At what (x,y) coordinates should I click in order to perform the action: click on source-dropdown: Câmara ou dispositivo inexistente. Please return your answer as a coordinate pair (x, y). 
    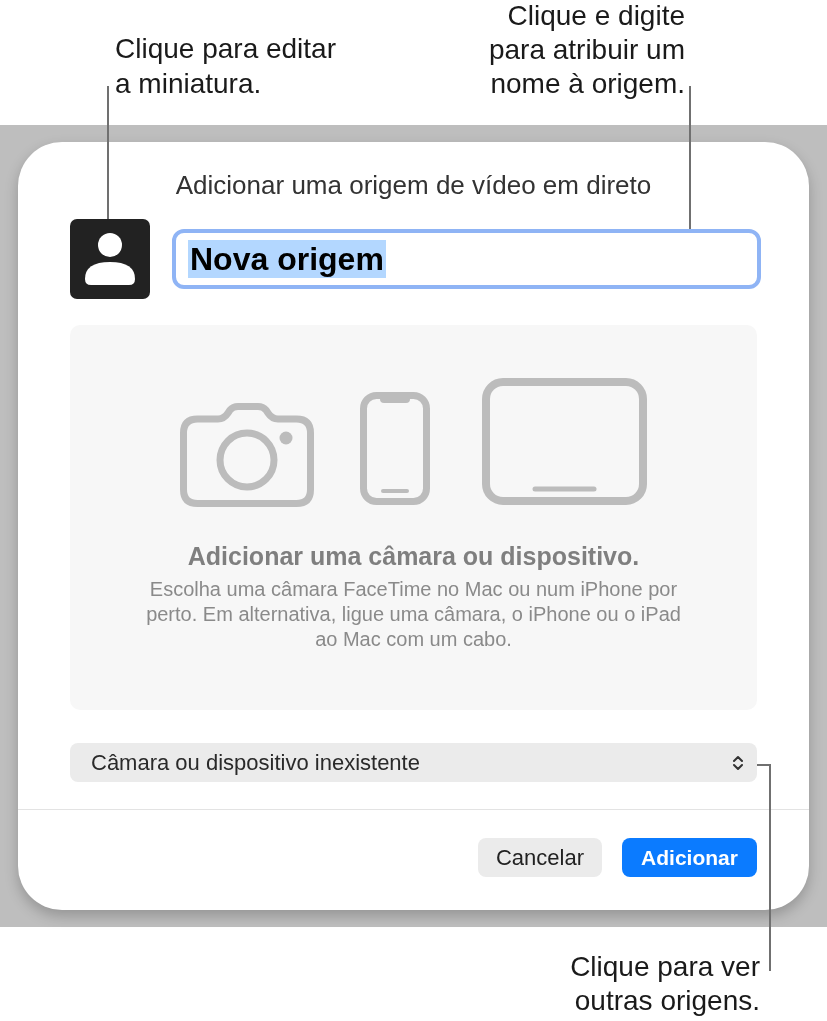
    Looking at the image, I should click on (413, 762).